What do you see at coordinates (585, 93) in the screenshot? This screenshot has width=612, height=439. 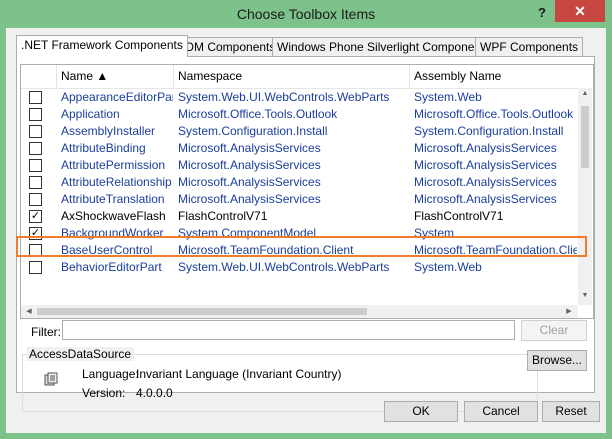 I see `scroll-up-arrow-icon: ▲` at bounding box center [585, 93].